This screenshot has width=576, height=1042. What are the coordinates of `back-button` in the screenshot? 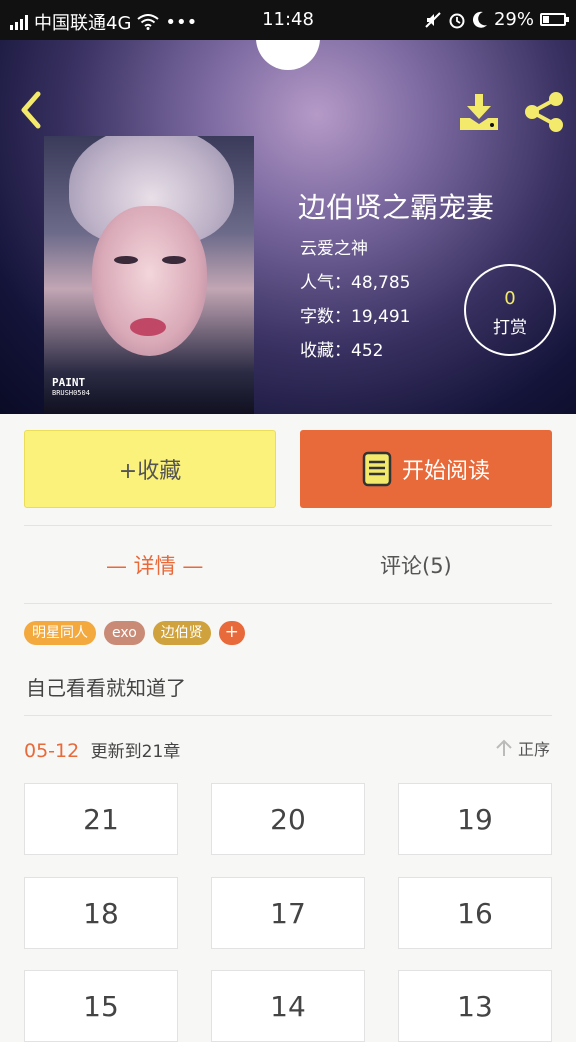 It's located at (31, 110).